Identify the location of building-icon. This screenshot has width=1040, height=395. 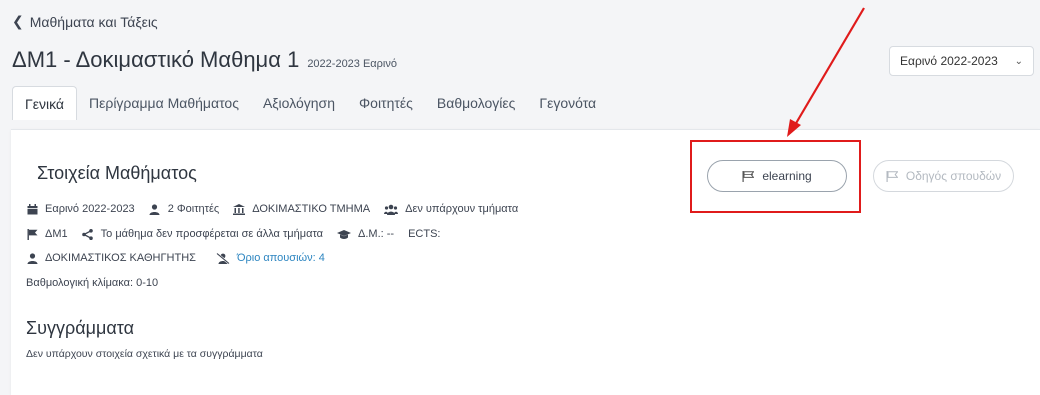
(239, 209).